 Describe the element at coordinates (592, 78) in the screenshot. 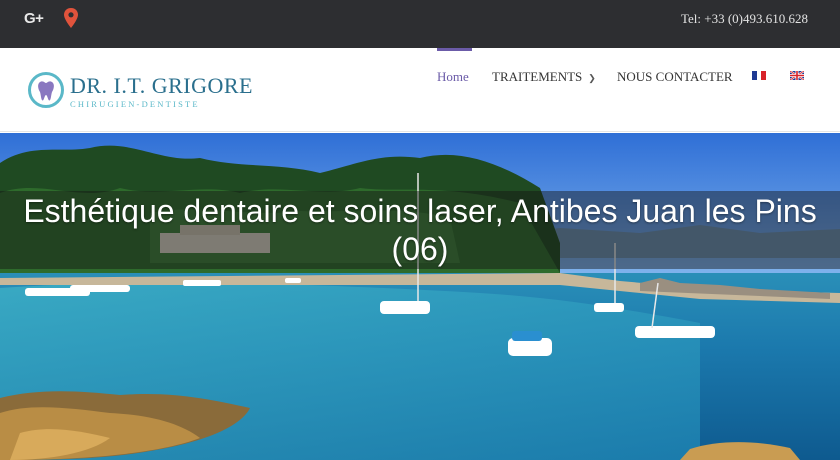

I see `chevron-down-icon: ❯` at that location.